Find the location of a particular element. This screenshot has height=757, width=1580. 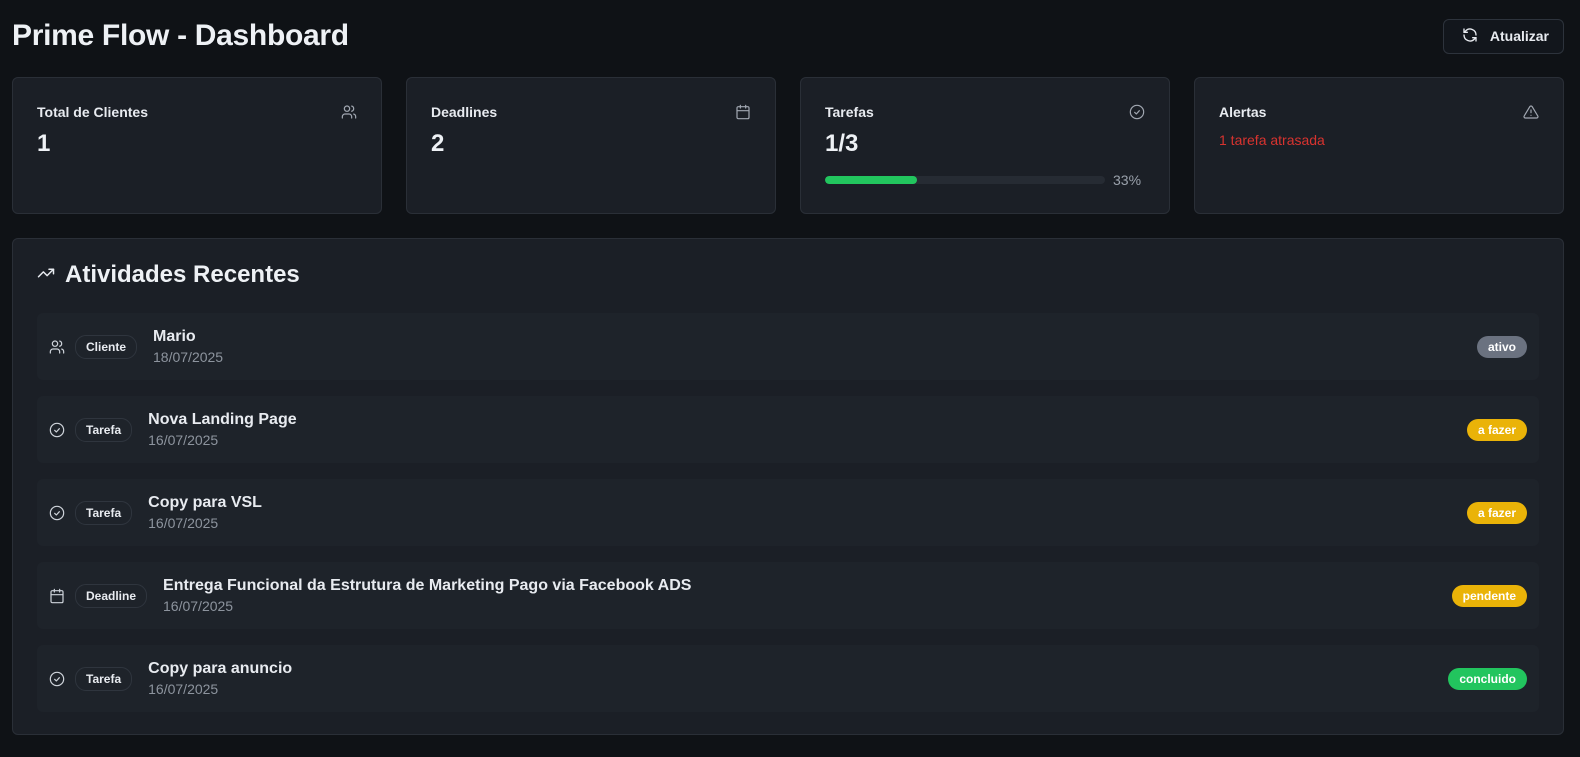

activities-title: Atividades Recentes is located at coordinates (182, 274).